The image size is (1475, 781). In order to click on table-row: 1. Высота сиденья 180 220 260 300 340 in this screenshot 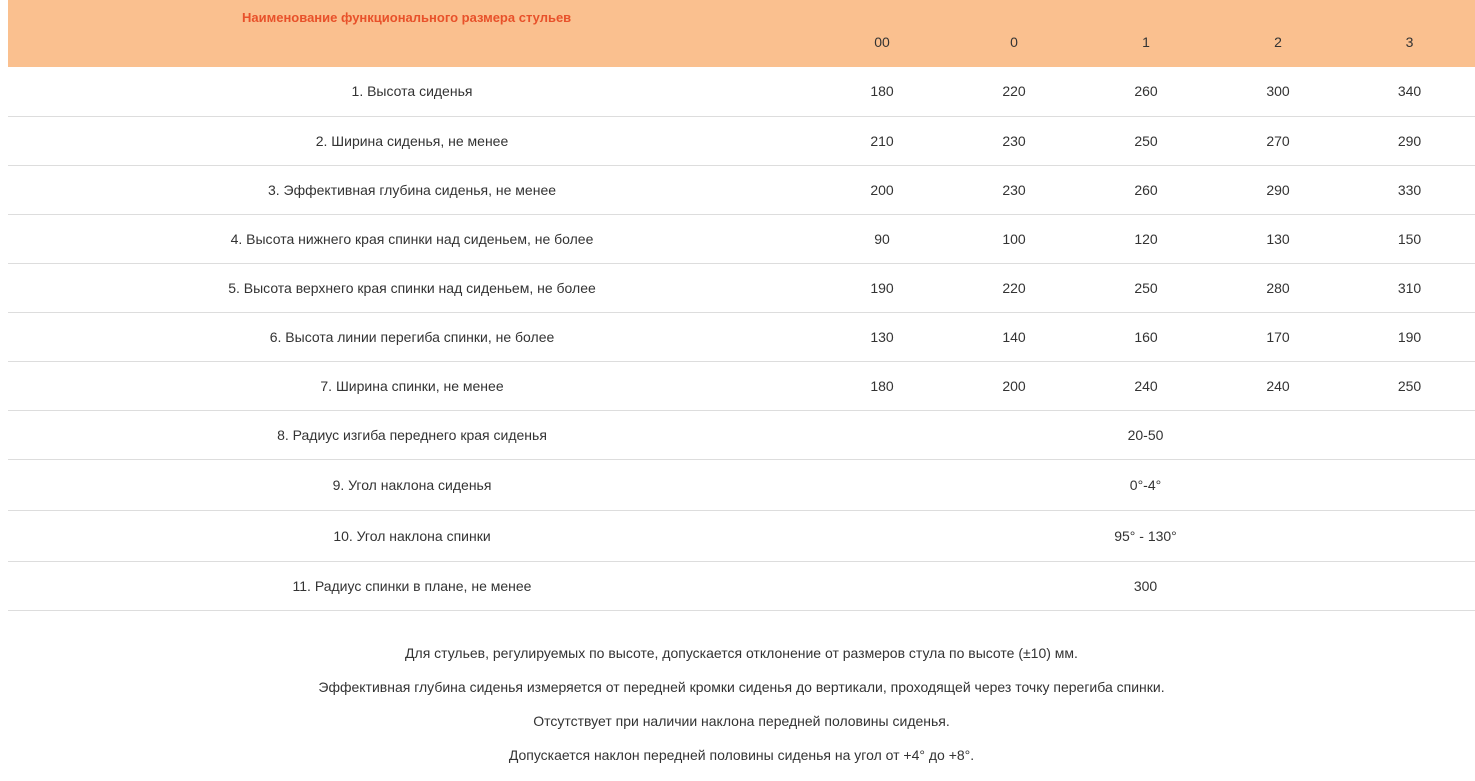, I will do `click(741, 91)`.